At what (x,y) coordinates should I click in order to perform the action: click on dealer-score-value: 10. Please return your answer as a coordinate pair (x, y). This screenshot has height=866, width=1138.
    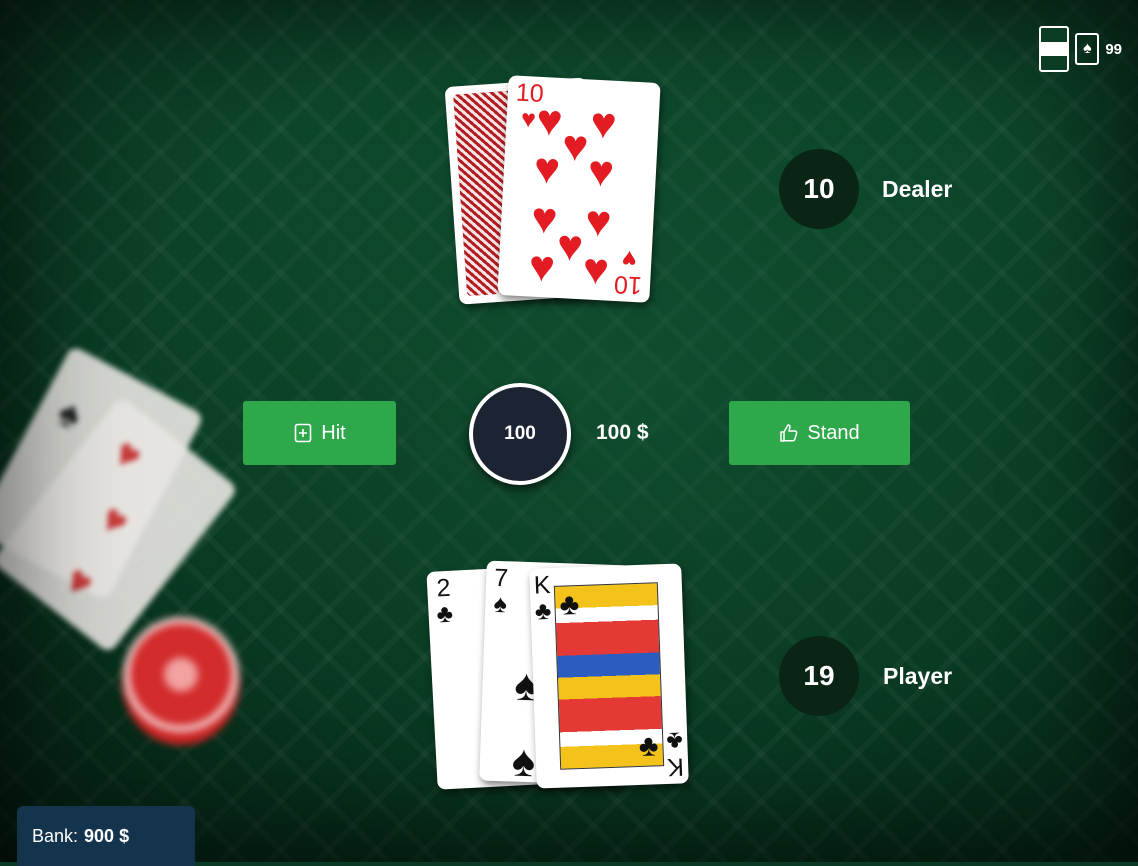
    Looking at the image, I should click on (819, 188).